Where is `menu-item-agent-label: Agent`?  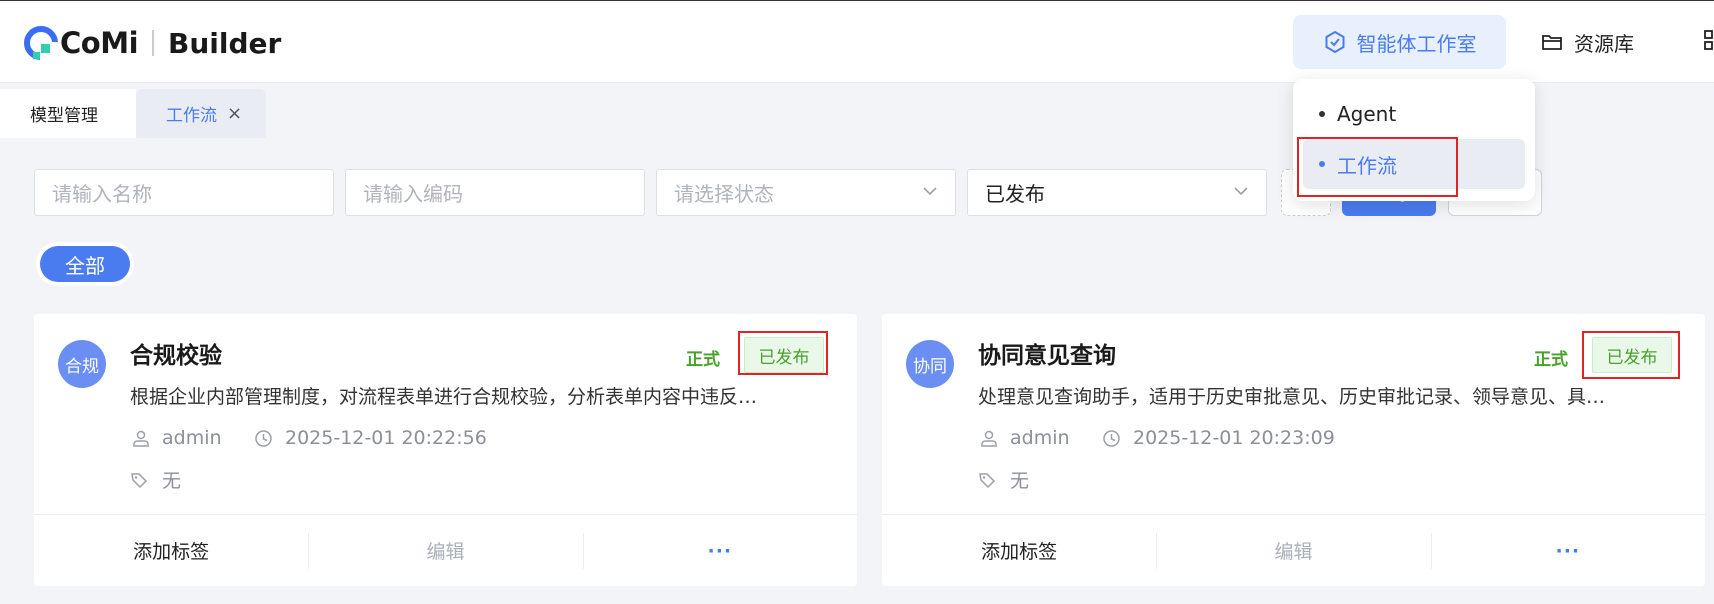 menu-item-agent-label: Agent is located at coordinates (1367, 114).